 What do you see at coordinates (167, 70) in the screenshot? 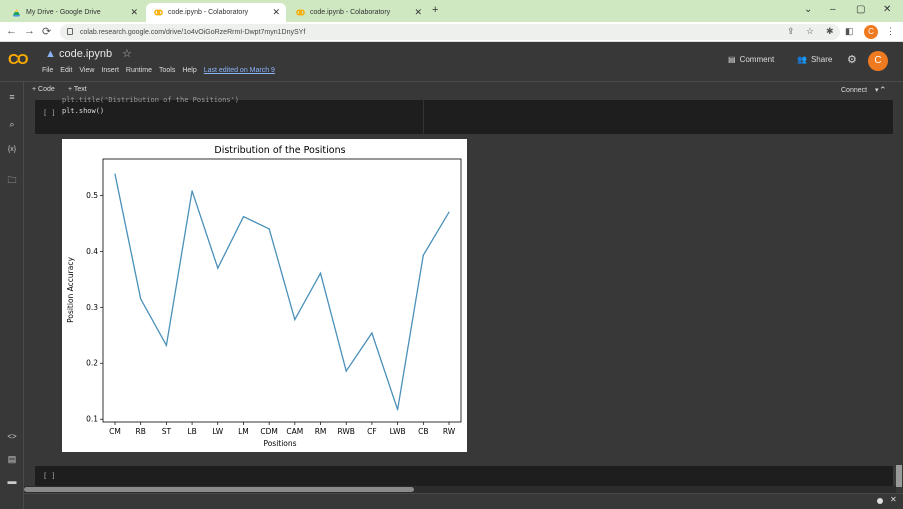
I see `menu-tools: Tools` at bounding box center [167, 70].